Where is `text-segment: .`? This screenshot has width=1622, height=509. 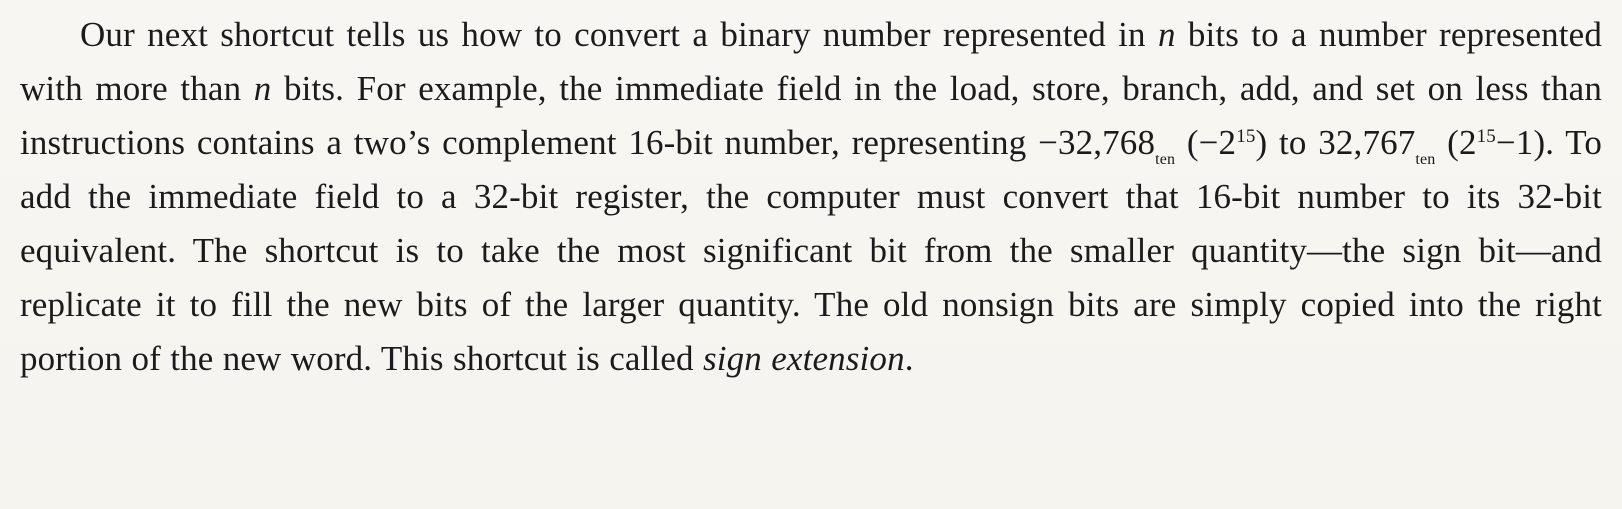
text-segment: . is located at coordinates (909, 358).